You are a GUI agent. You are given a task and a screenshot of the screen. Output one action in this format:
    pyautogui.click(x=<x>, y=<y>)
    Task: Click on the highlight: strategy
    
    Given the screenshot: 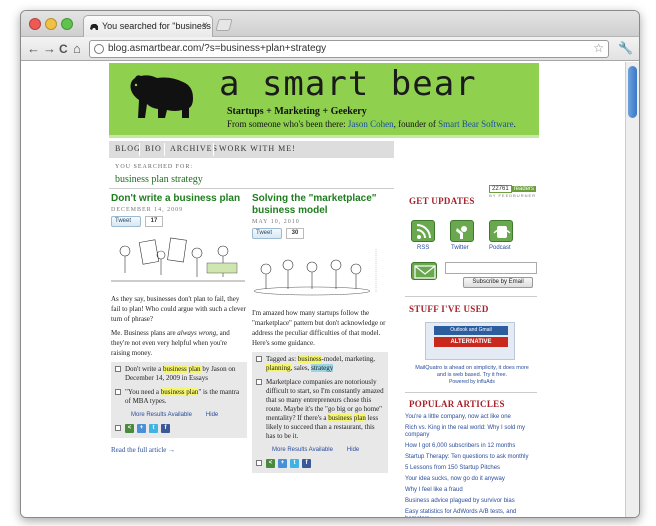 What is the action you would take?
    pyautogui.click(x=322, y=368)
    